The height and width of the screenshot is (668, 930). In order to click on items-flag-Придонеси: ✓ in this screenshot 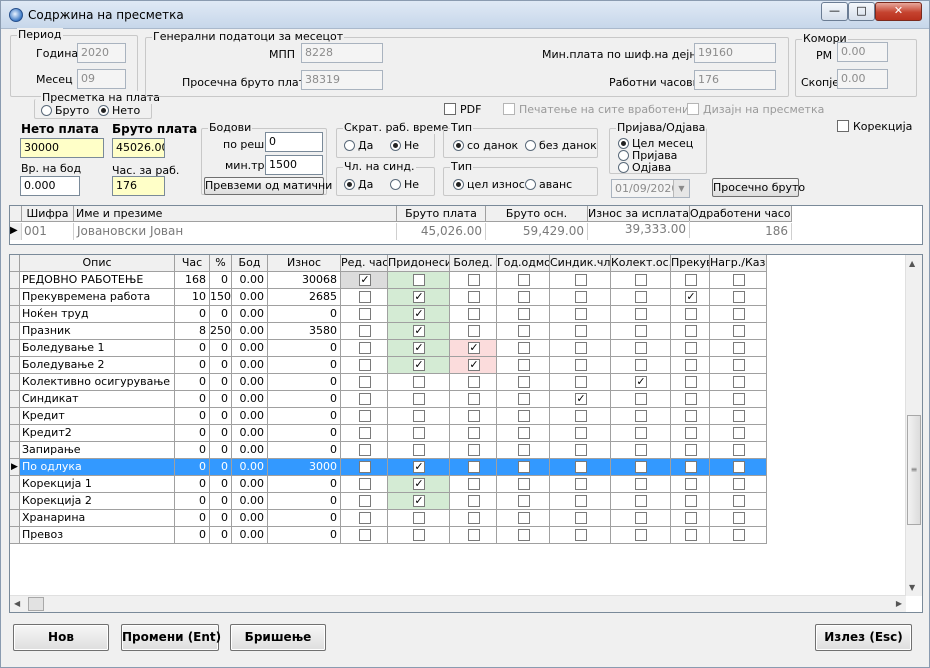, I will do `click(419, 297)`.